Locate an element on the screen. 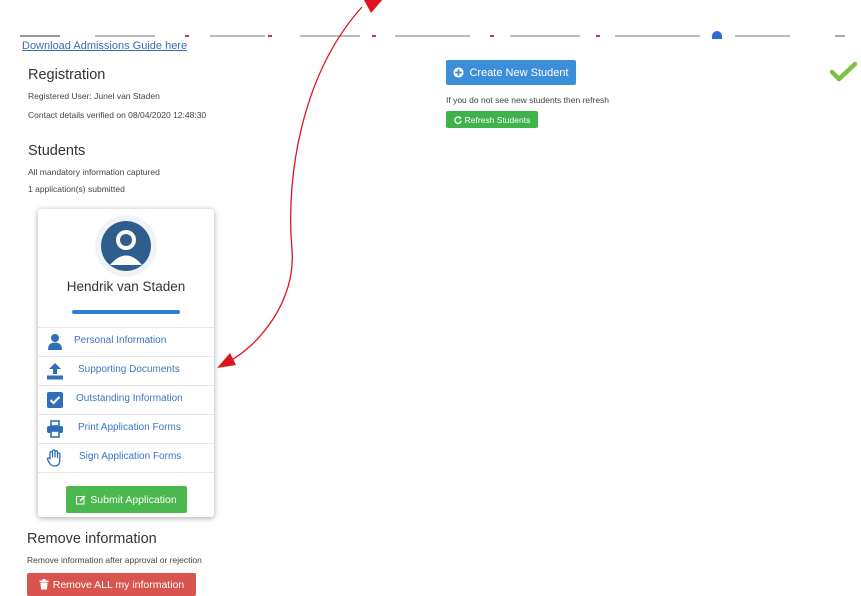 The image size is (861, 596). submit-application-button: Submit Application is located at coordinates (126, 499).